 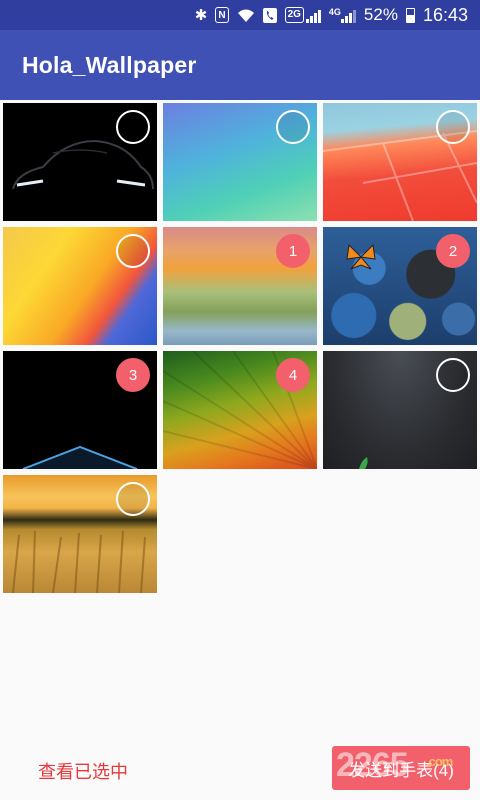 I want to click on status-bar: ✱ N 2G 4G 52% 16:43, so click(x=240, y=15).